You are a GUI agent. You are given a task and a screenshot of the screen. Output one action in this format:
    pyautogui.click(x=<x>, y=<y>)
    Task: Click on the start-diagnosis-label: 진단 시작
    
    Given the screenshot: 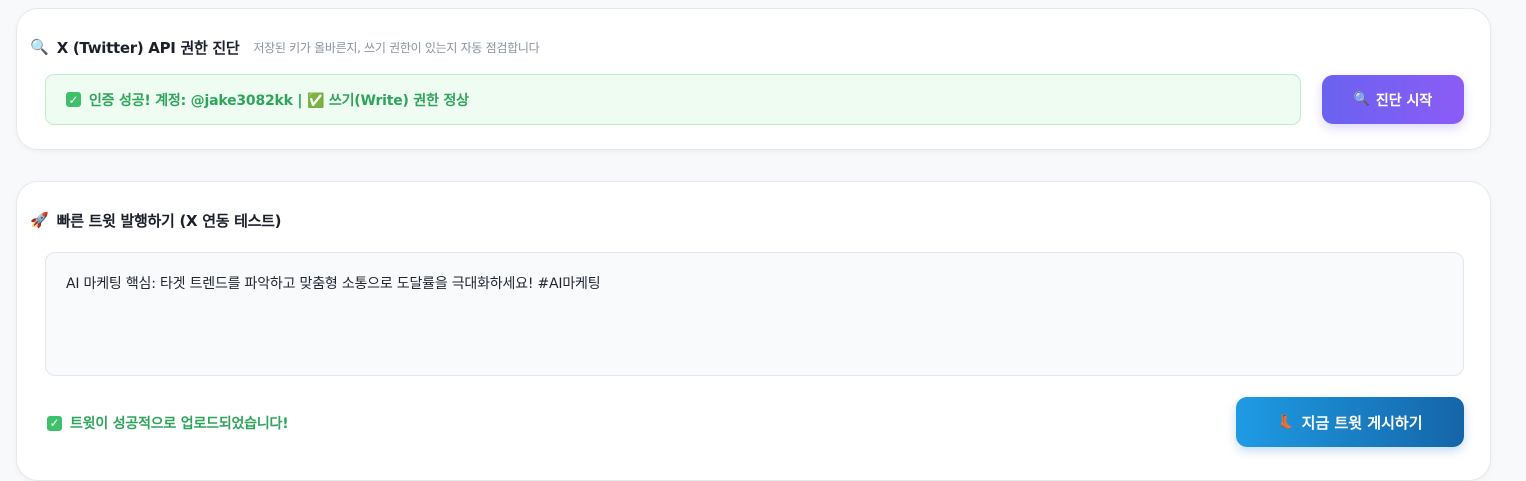 What is the action you would take?
    pyautogui.click(x=1404, y=100)
    